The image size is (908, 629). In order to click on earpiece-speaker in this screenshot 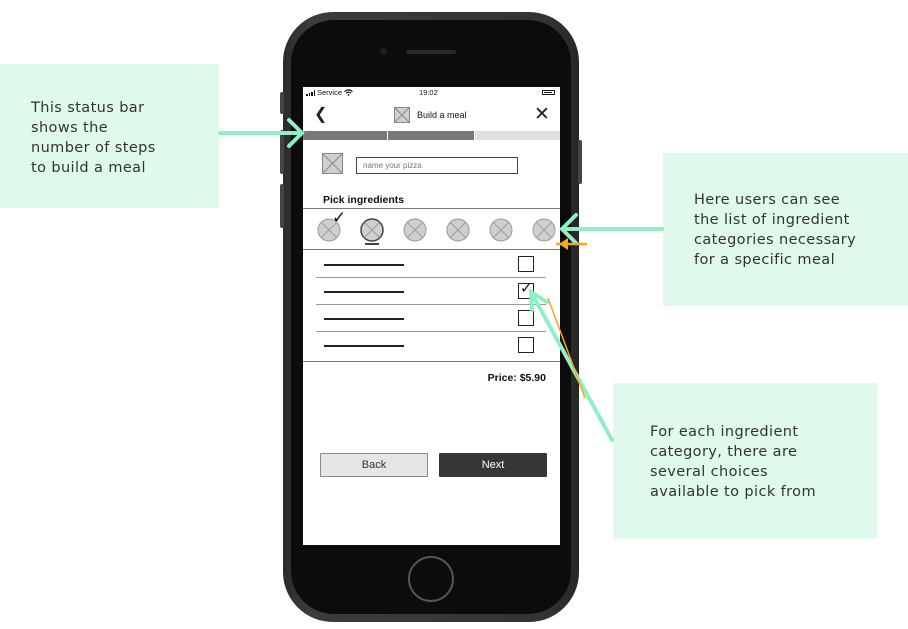, I will do `click(431, 52)`.